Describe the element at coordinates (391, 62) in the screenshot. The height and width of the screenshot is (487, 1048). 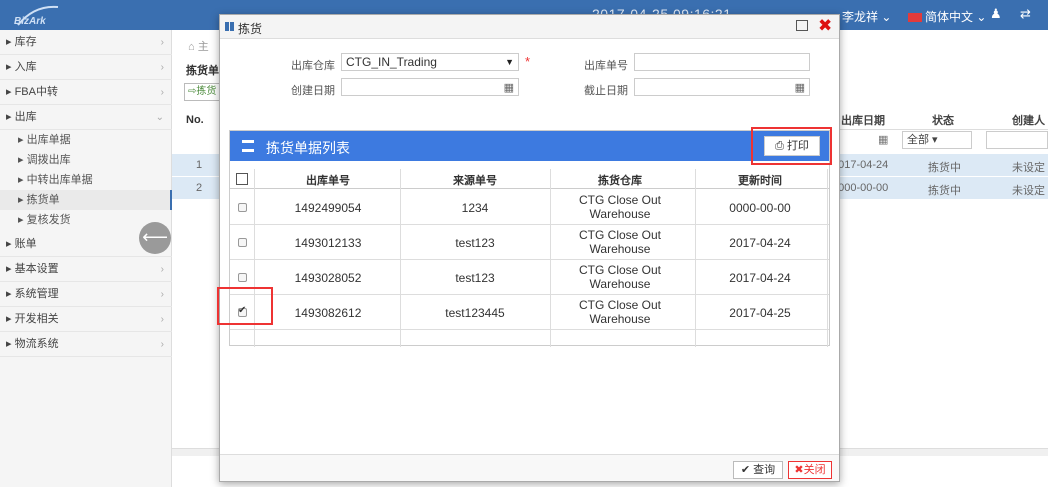
I see `warehouse-value: CTG_IN_Trading` at that location.